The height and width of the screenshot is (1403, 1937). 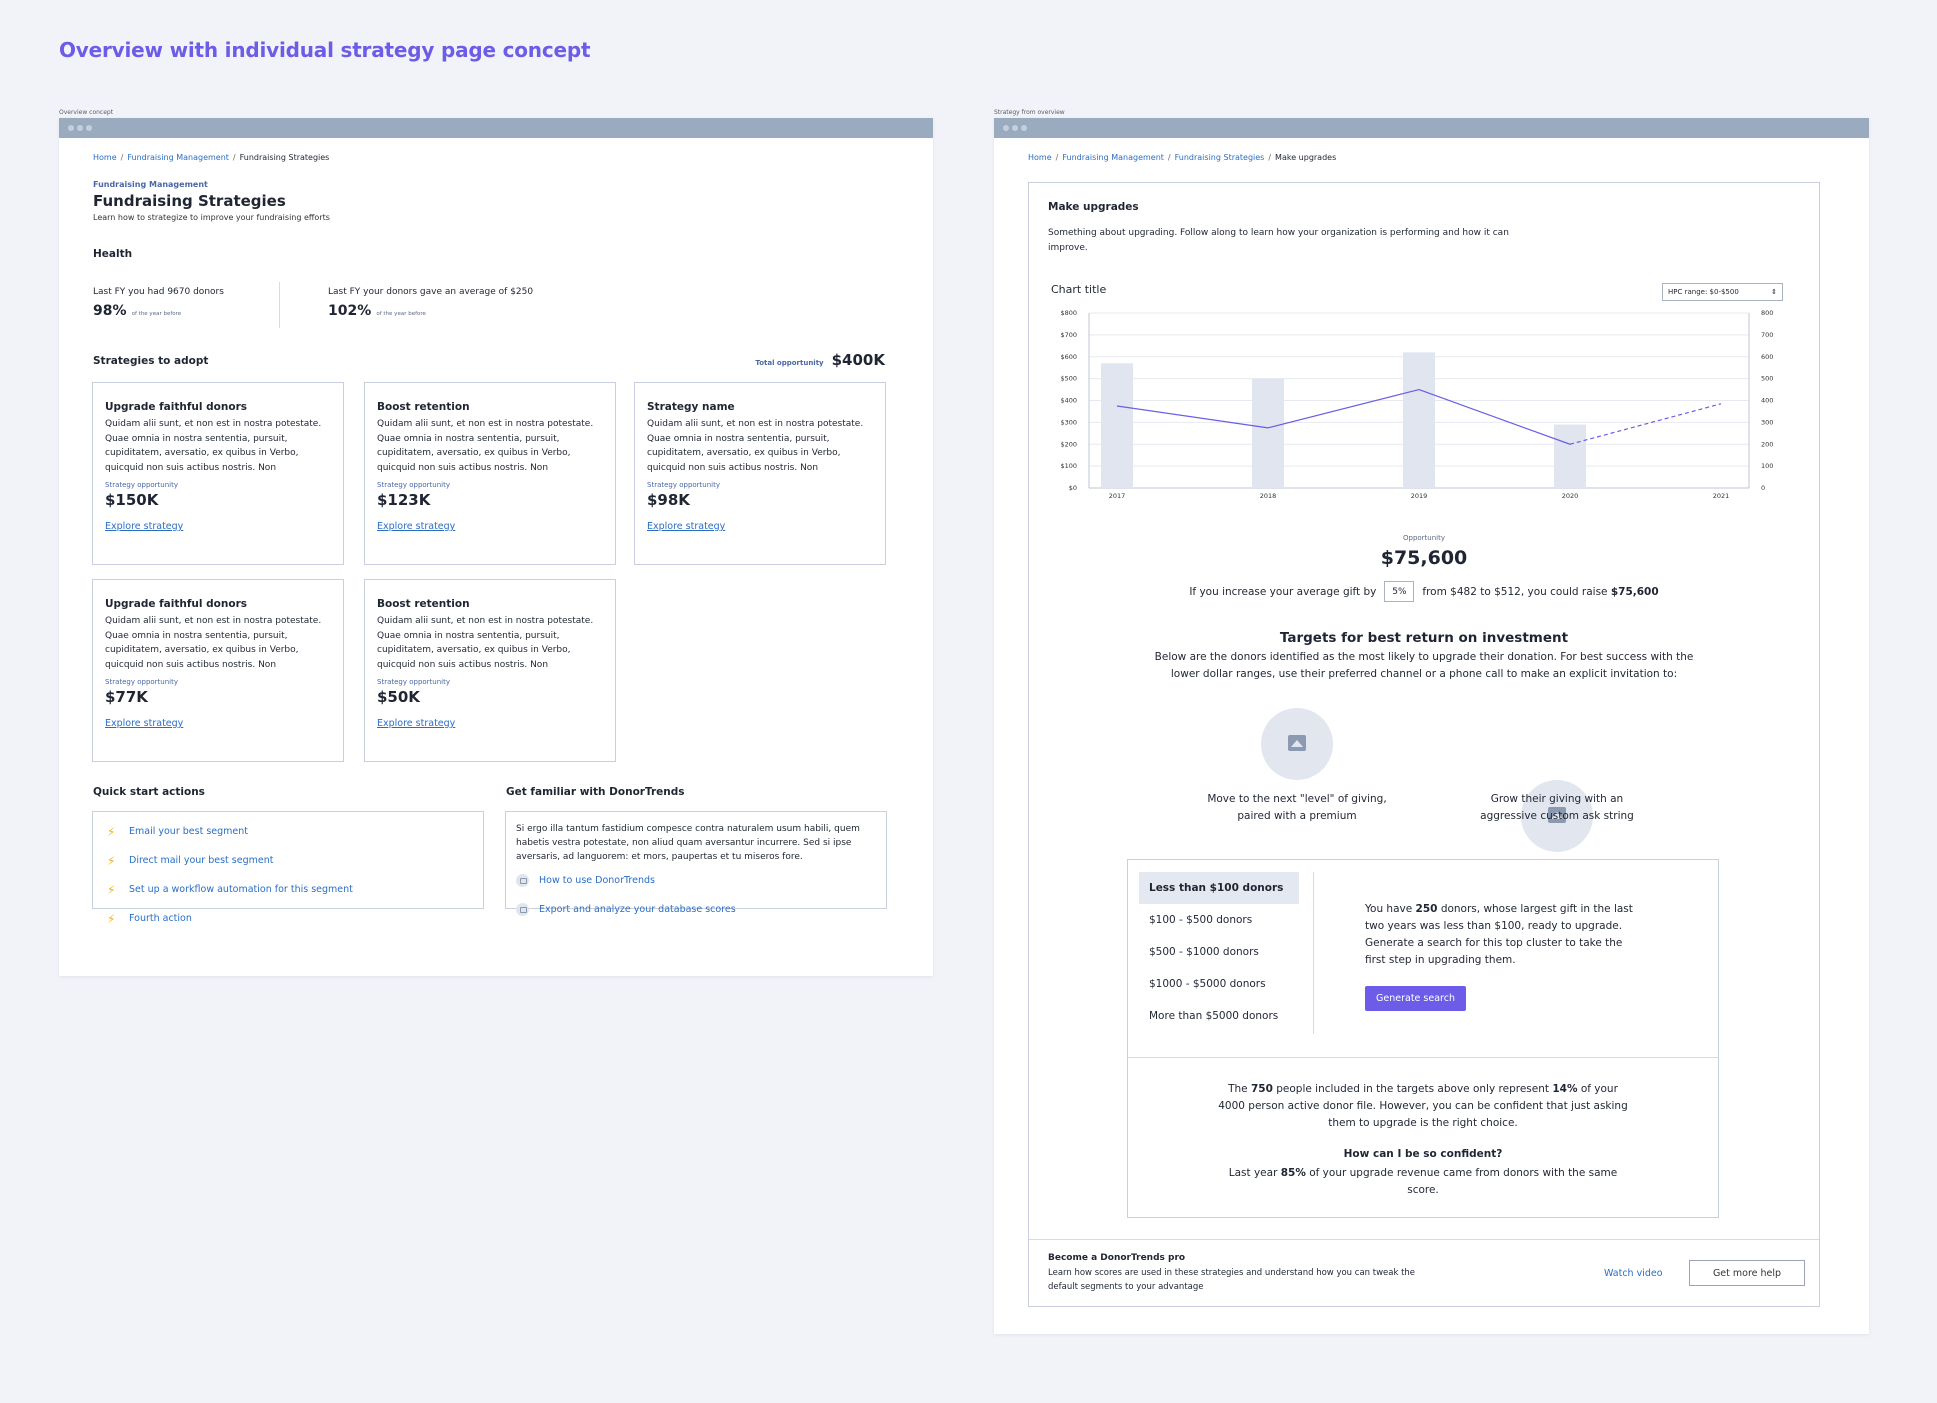 What do you see at coordinates (1219, 984) in the screenshot?
I see `segment-tab: $1000 - $5000 donors` at bounding box center [1219, 984].